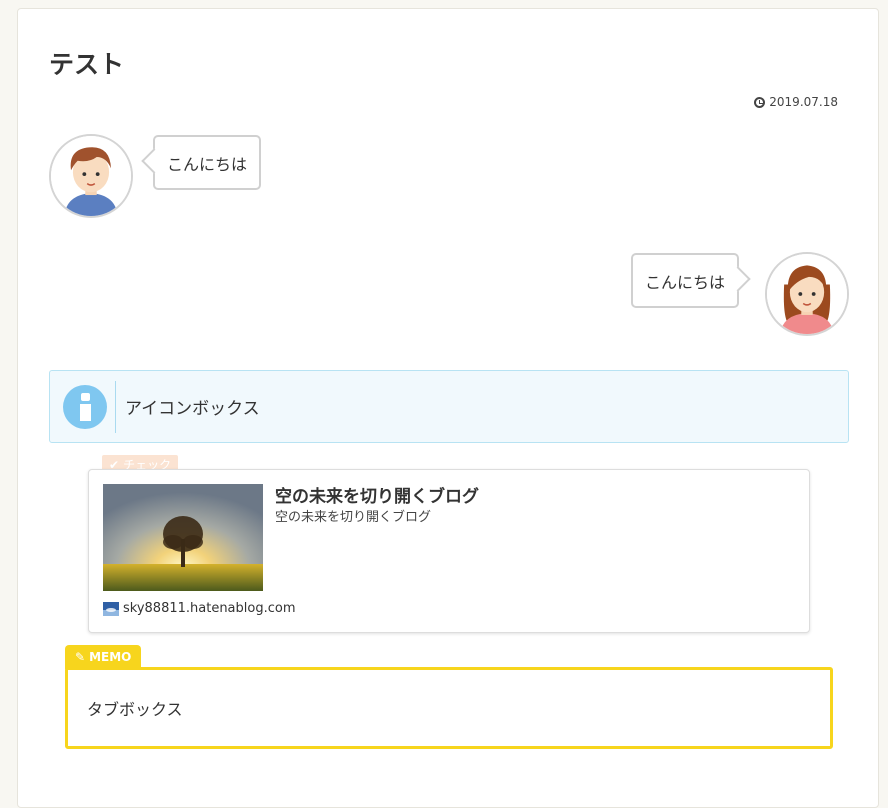 Image resolution: width=888 pixels, height=808 pixels. What do you see at coordinates (80, 657) in the screenshot?
I see `pencil-icon: ✎` at bounding box center [80, 657].